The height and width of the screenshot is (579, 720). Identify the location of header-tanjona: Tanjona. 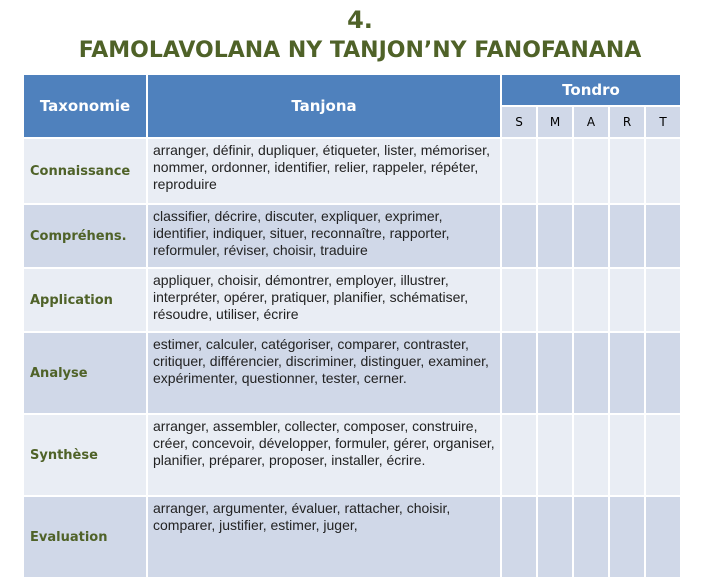
(324, 106).